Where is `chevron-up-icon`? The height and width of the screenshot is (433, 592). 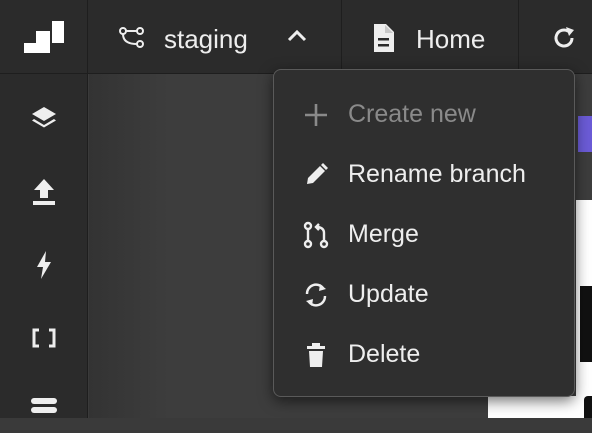
chevron-up-icon is located at coordinates (297, 36).